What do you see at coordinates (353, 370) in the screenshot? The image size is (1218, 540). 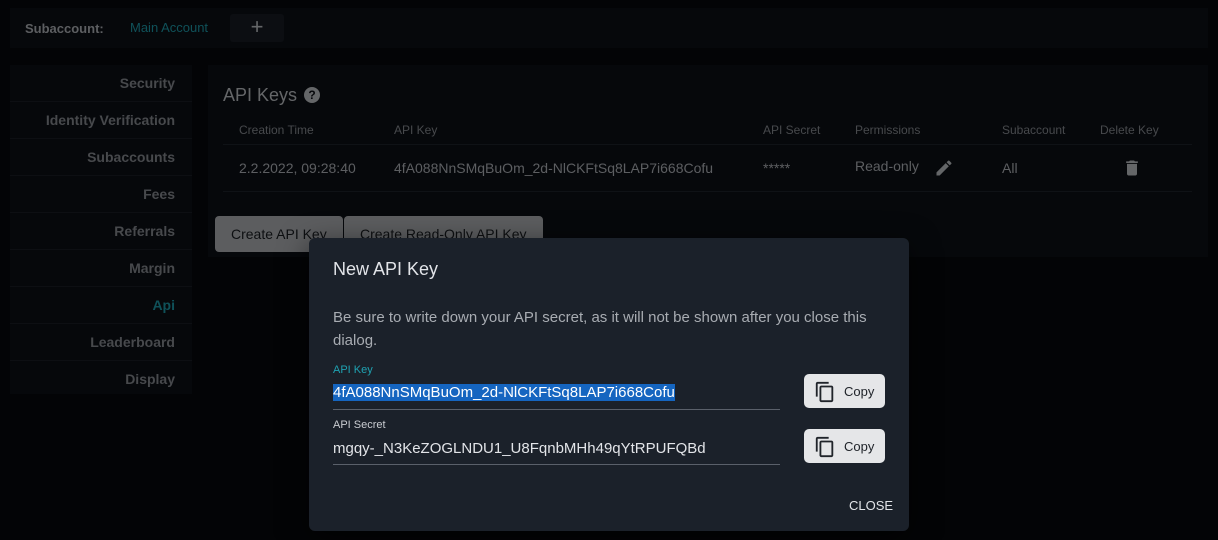 I see `api-key-field-label: API Key` at bounding box center [353, 370].